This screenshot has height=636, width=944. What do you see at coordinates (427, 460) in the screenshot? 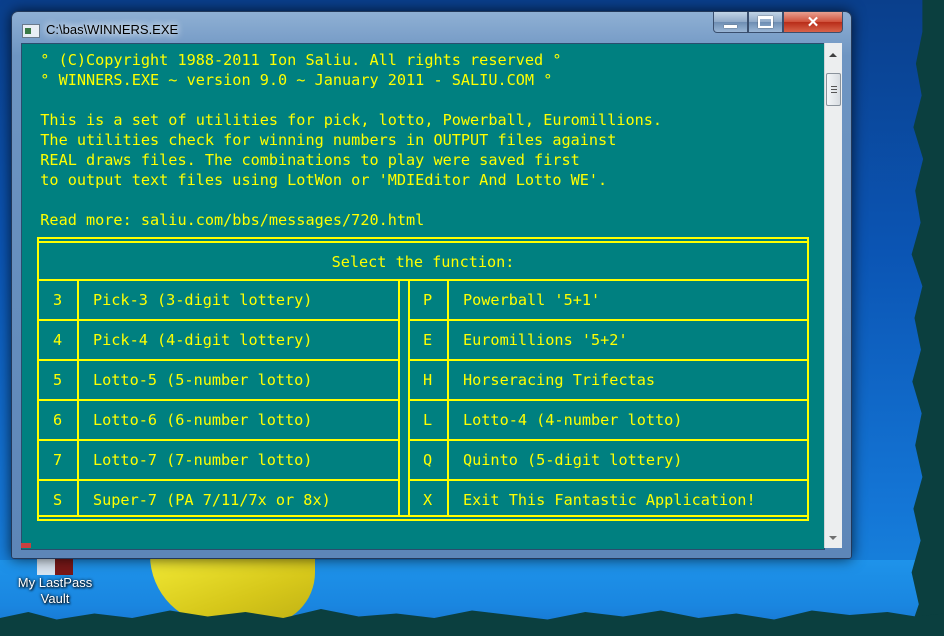
I see `menu-option-key: Q` at bounding box center [427, 460].